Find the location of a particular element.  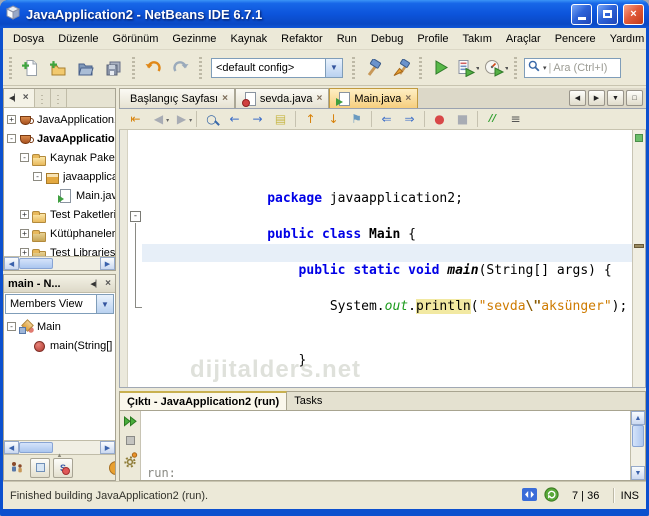

menu-item: Kaynak is located at coordinates (248, 39).